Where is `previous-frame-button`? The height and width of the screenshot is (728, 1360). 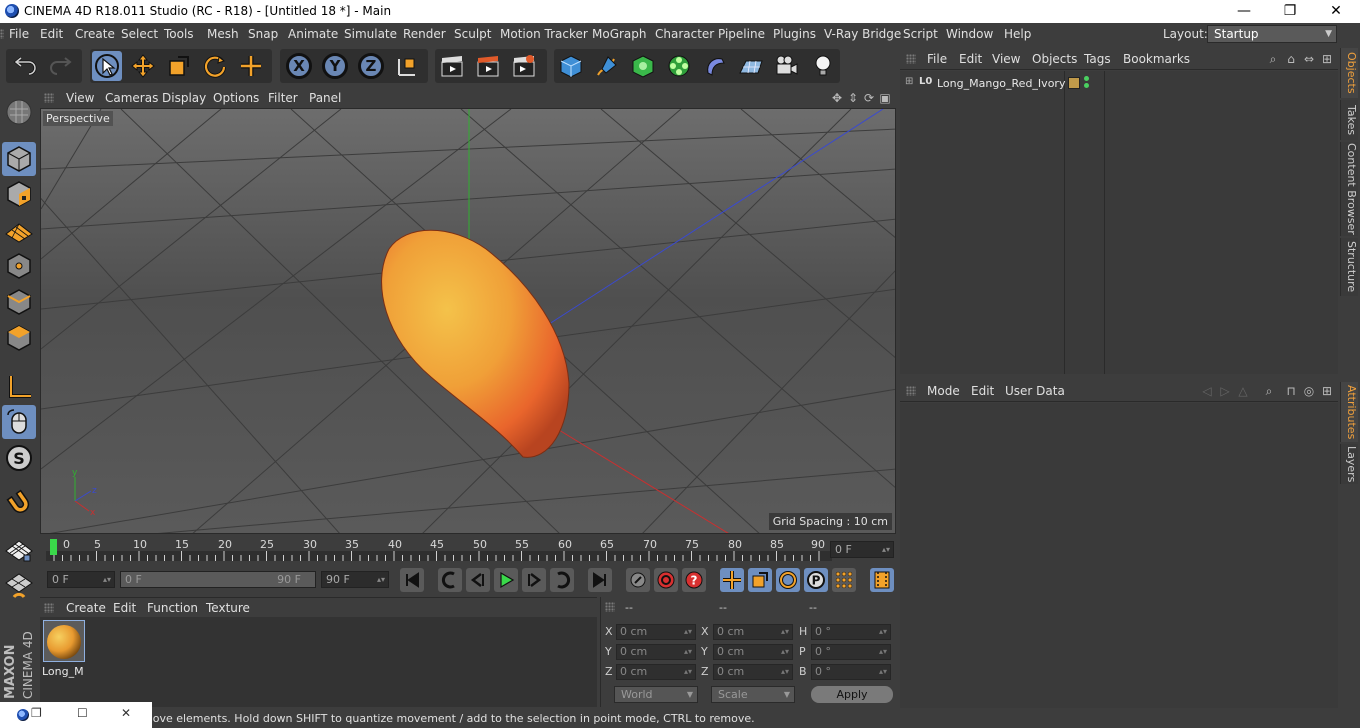 previous-frame-button is located at coordinates (478, 580).